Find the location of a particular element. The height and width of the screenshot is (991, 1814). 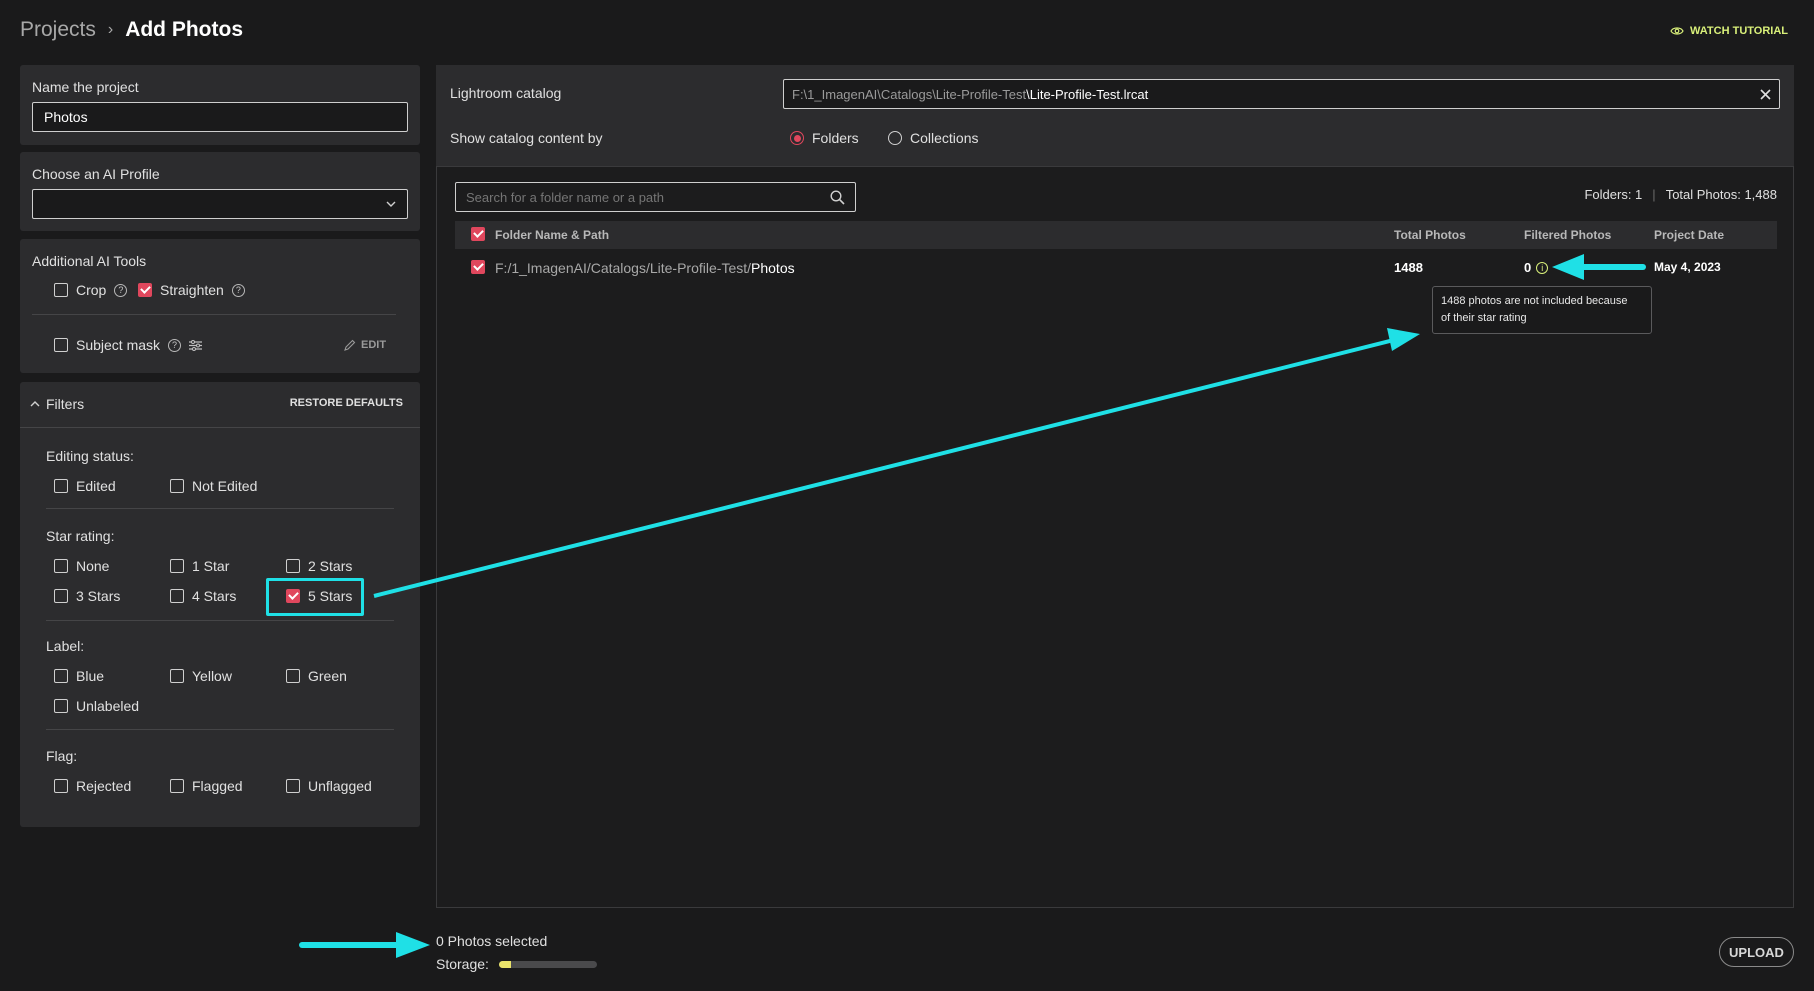

arrow-to-filtered-photos is located at coordinates (1599, 267).